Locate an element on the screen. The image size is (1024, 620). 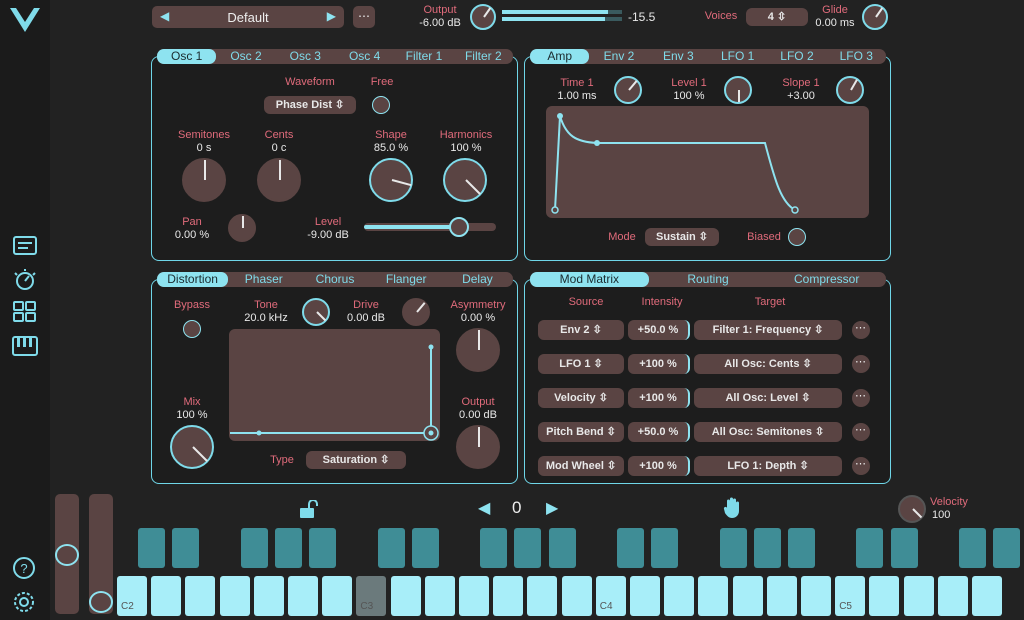
tab-distortion: Distortion is located at coordinates (193, 279).